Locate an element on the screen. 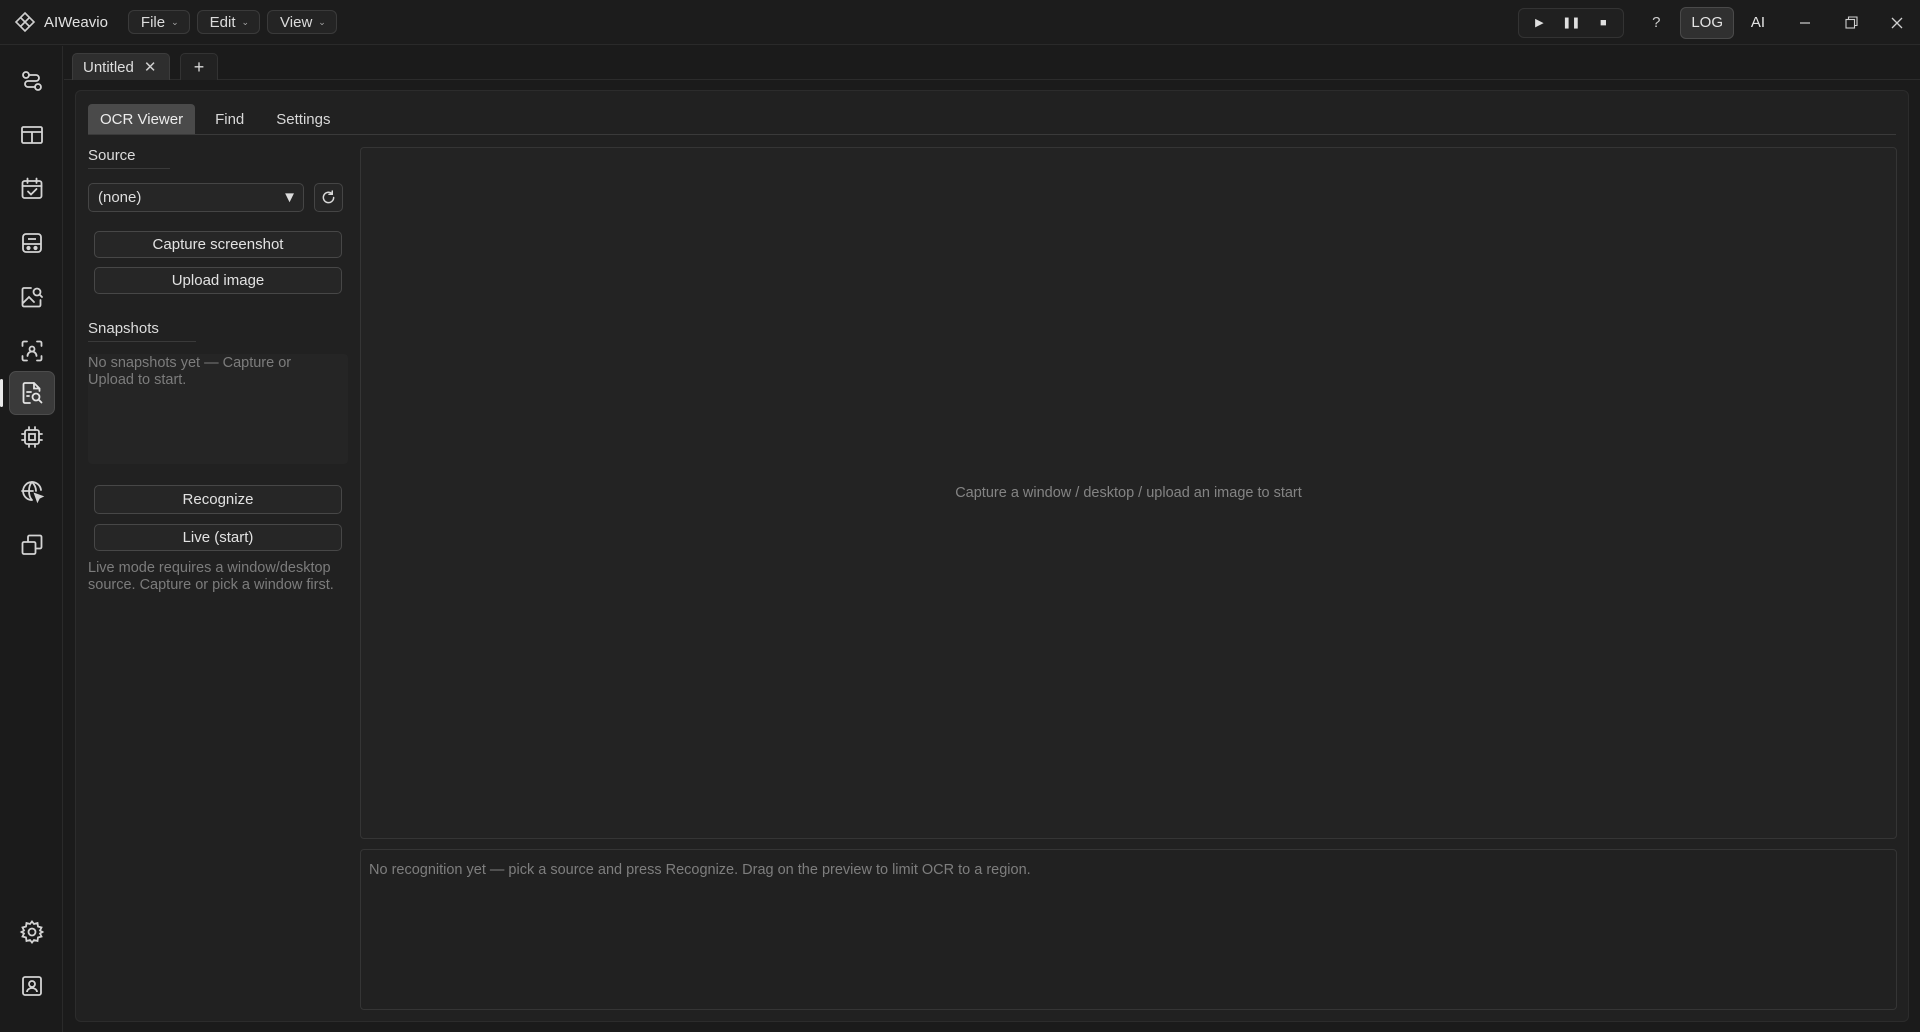  contact-icon is located at coordinates (32, 986).